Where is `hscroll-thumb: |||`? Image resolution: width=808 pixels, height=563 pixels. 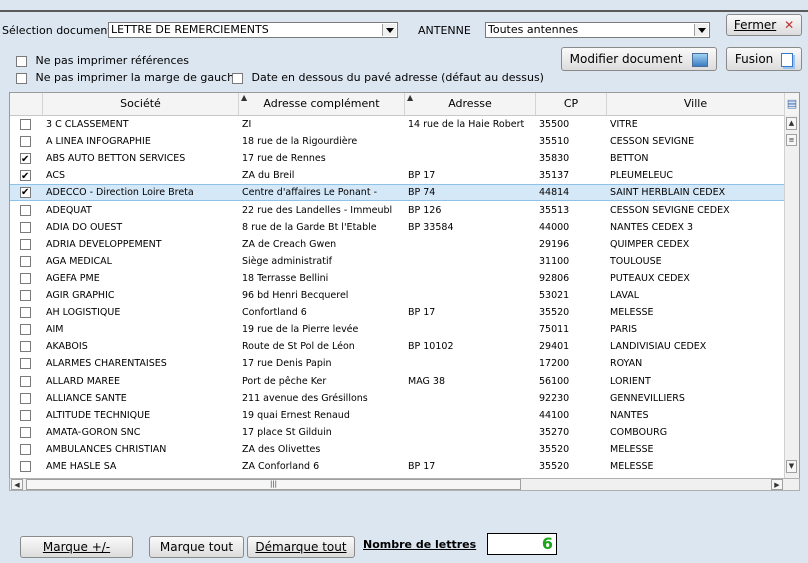
hscroll-thumb: ||| is located at coordinates (273, 484).